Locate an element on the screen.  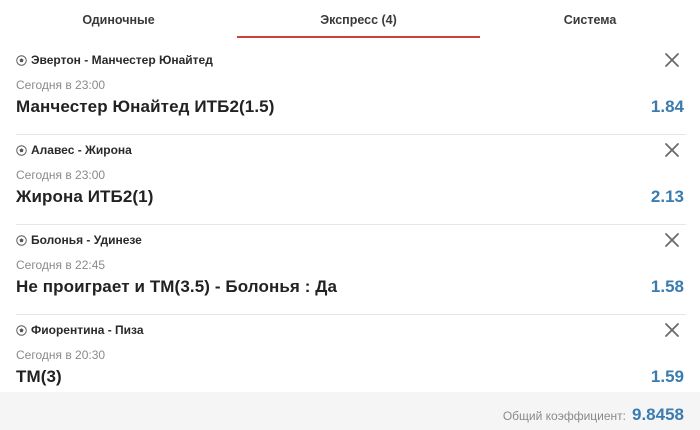
match-name: Эвертон - Манчестер Юнайтед is located at coordinates (122, 60).